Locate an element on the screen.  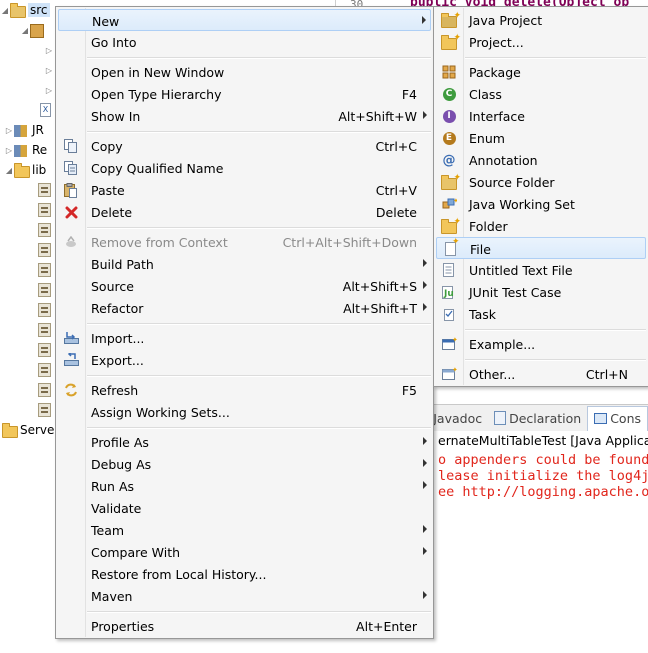
menu-item-debug-as: Debug As is located at coordinates (244, 464).